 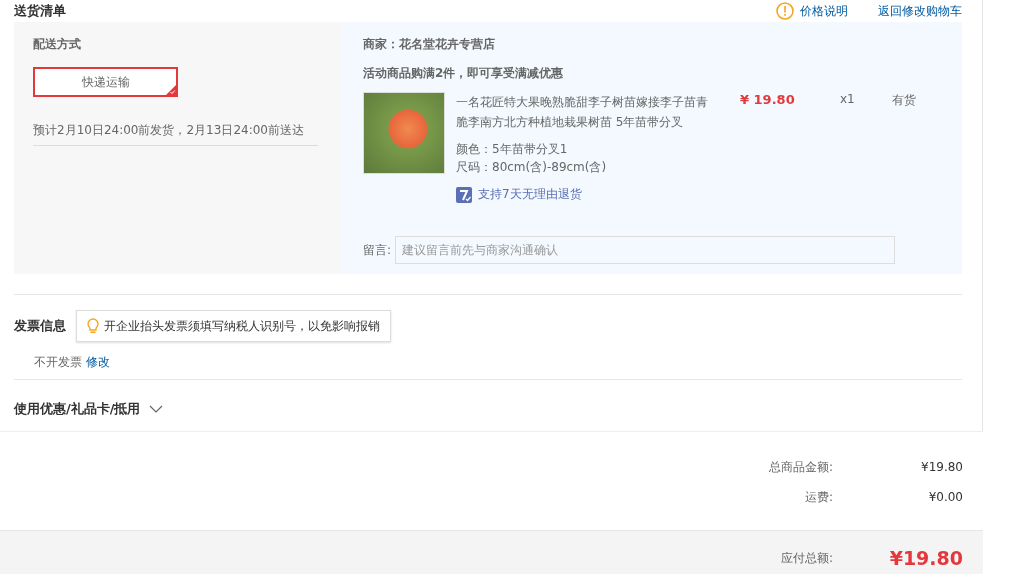 I want to click on summary-label: 总商品金额:, so click(x=800, y=467).